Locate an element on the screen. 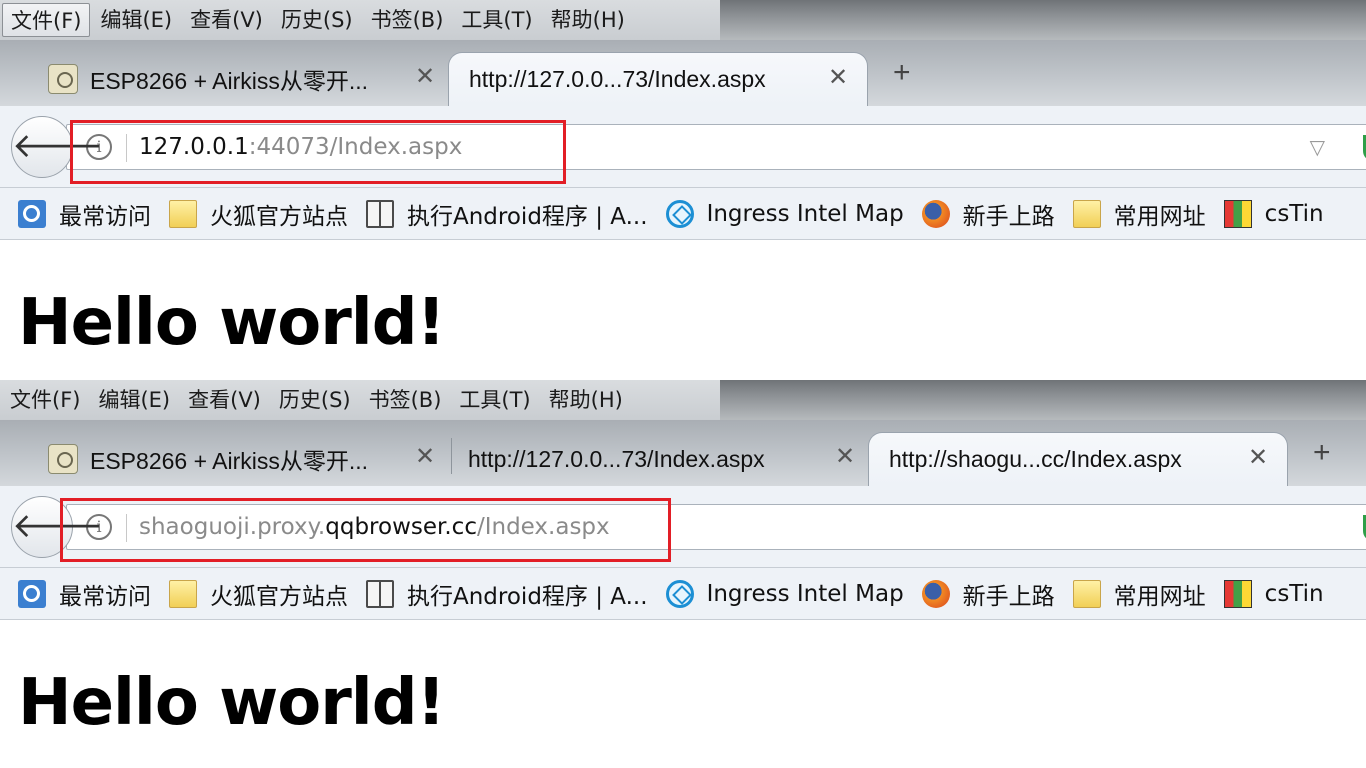 Image resolution: width=1366 pixels, height=768 pixels. url-dropdown-icon: ▽ is located at coordinates (1317, 147).